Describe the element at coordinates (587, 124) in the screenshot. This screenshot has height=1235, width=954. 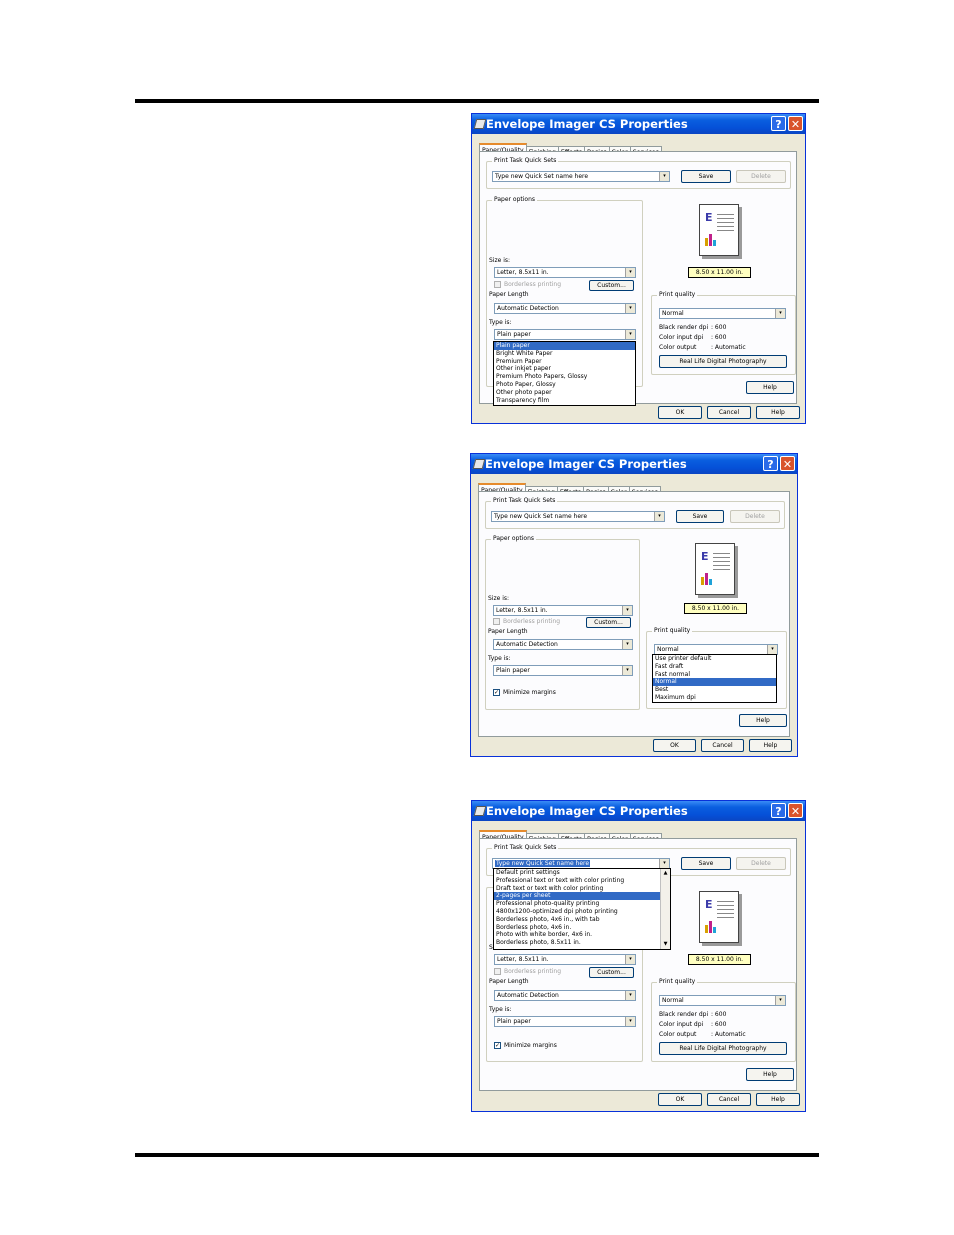
I see `dialog-title: Envelope Imager CS Properties` at that location.